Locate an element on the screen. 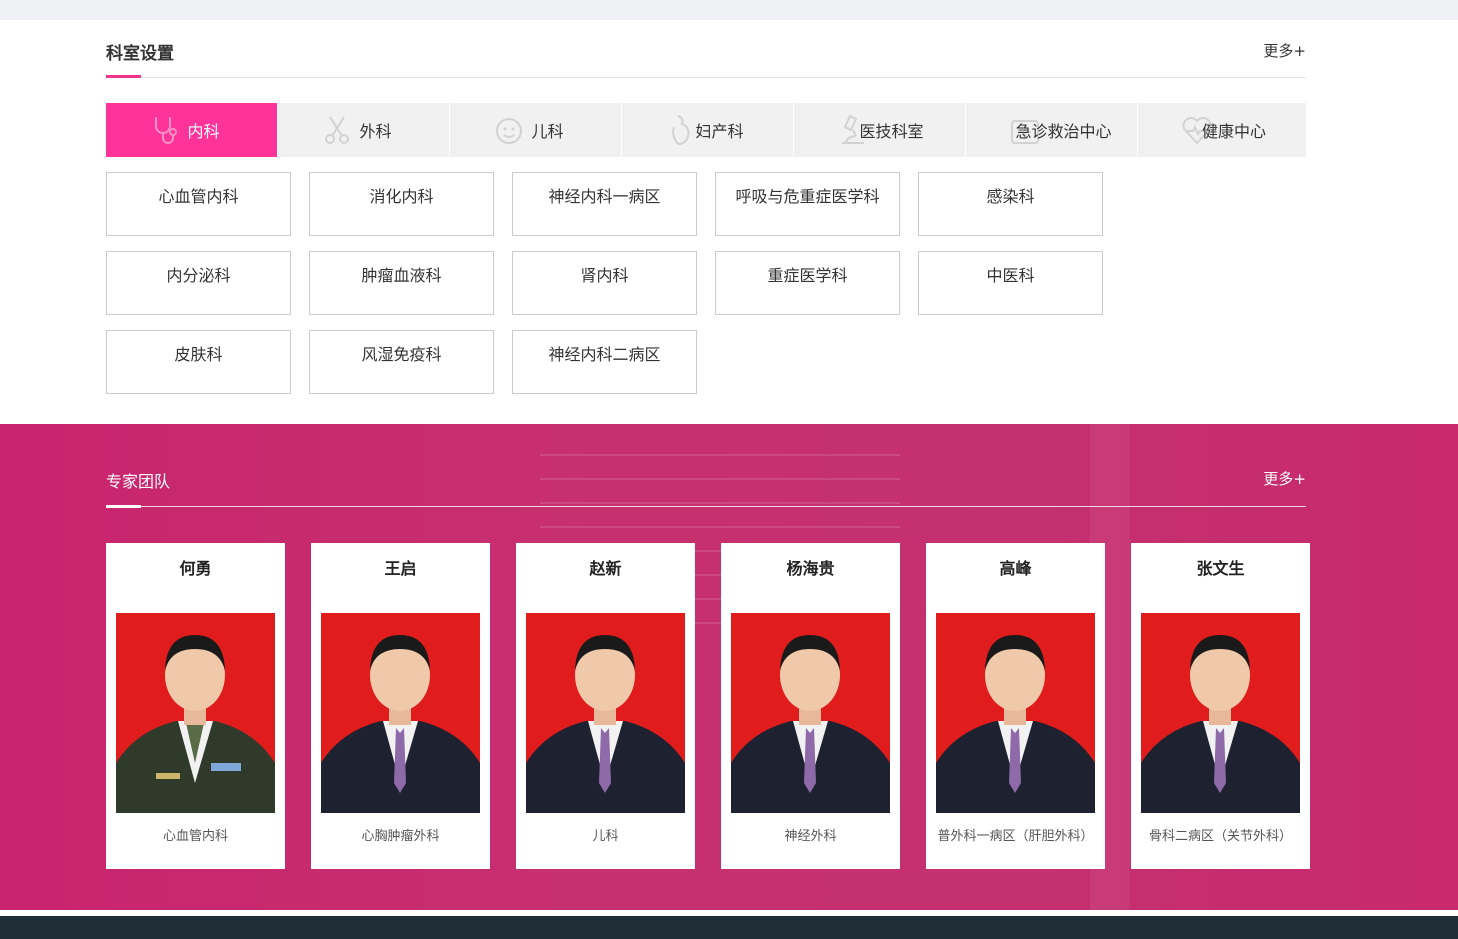  tab-label: 外科 is located at coordinates (375, 131).